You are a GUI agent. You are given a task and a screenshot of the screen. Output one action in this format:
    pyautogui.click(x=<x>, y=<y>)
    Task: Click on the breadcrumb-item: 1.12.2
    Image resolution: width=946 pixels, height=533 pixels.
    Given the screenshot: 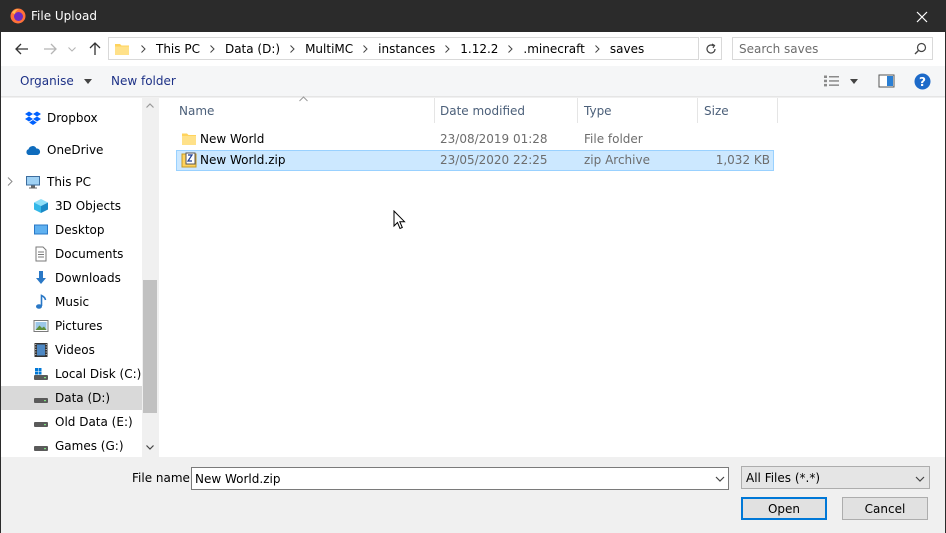 What is the action you would take?
    pyautogui.click(x=479, y=49)
    